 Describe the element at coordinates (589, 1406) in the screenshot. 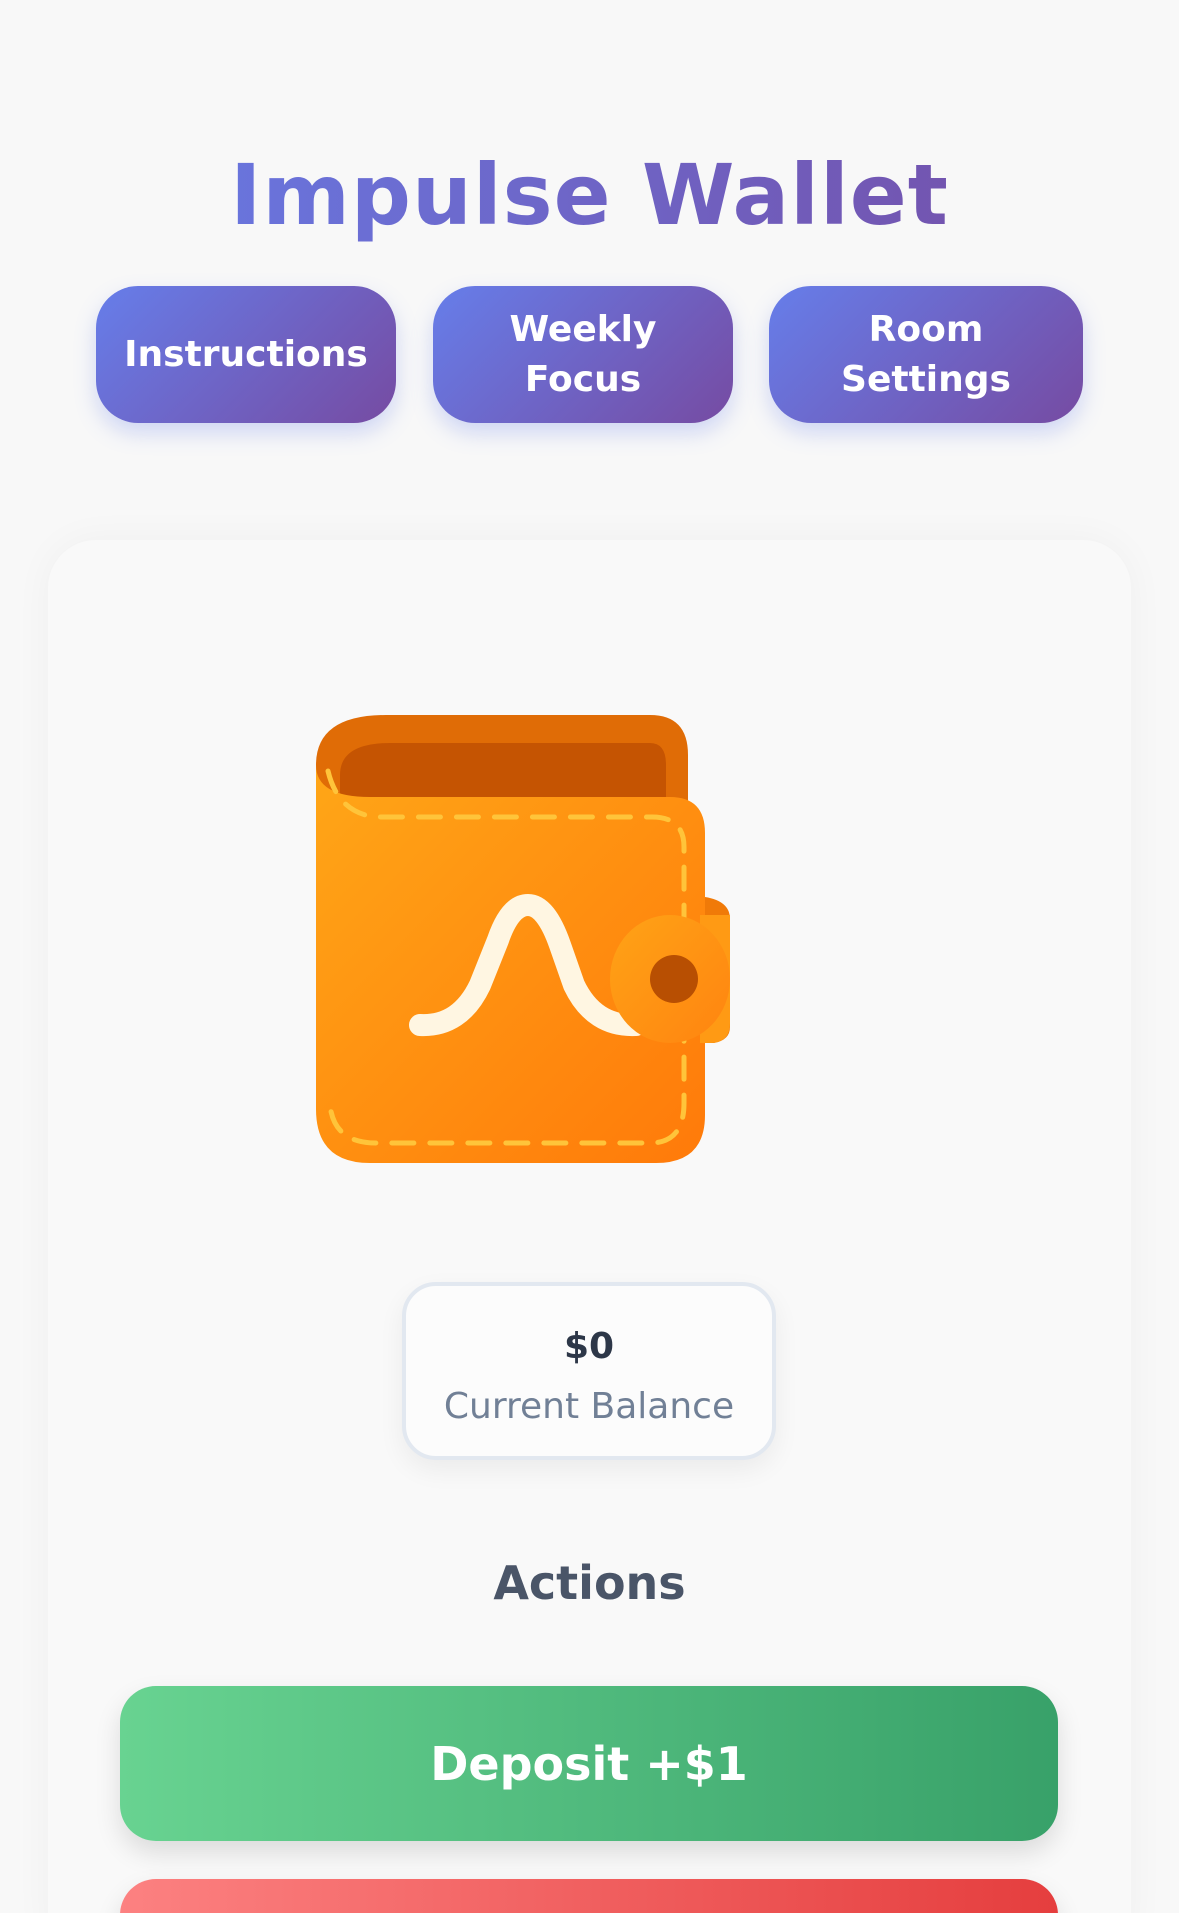

I see `balance-label: Current Balance` at that location.